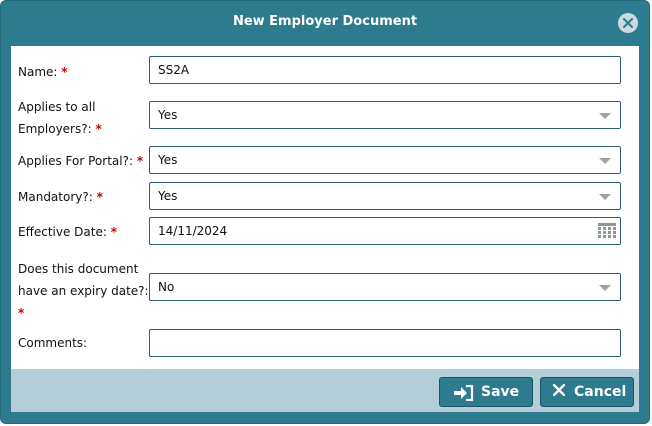 Image resolution: width=652 pixels, height=426 pixels. What do you see at coordinates (60, 118) in the screenshot?
I see `applies-all-label: Applies to all Employers?: *` at bounding box center [60, 118].